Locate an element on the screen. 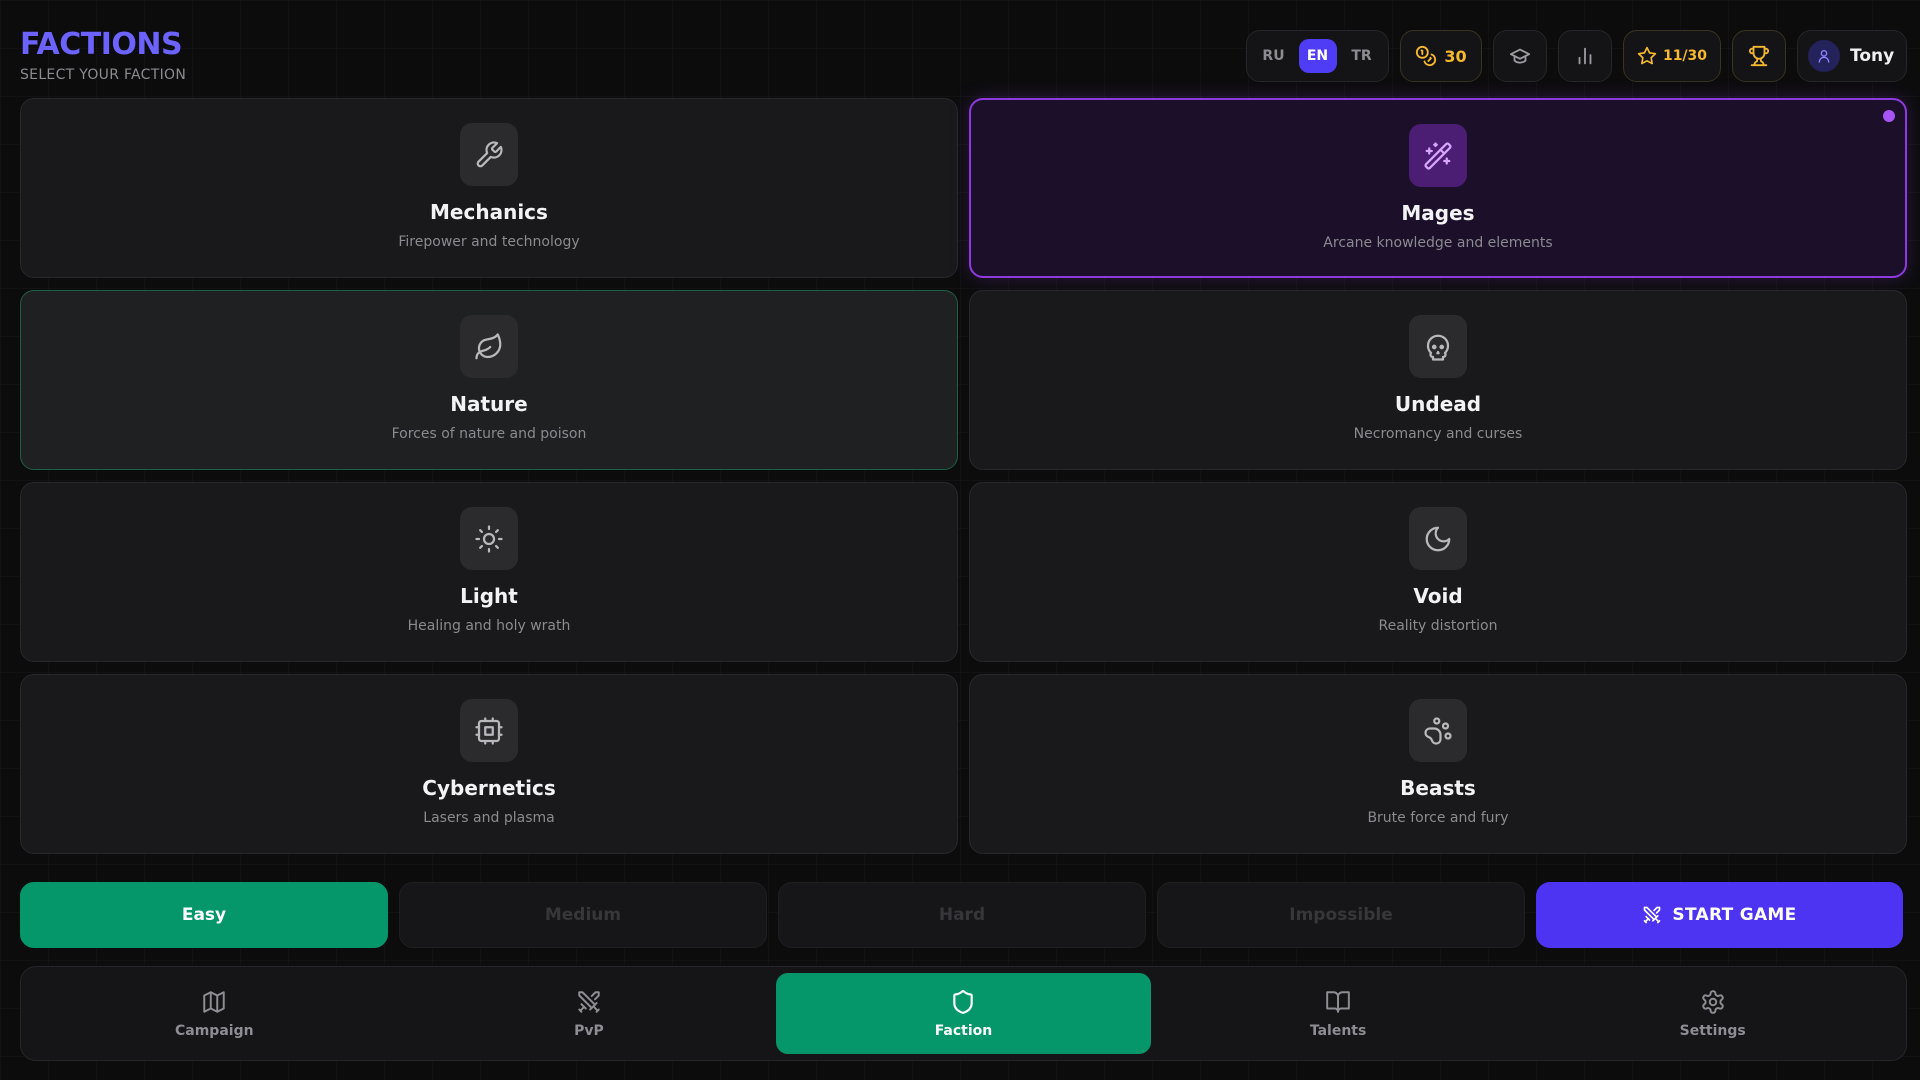 This screenshot has height=1080, width=1920. bar-chart-icon is located at coordinates (1585, 56).